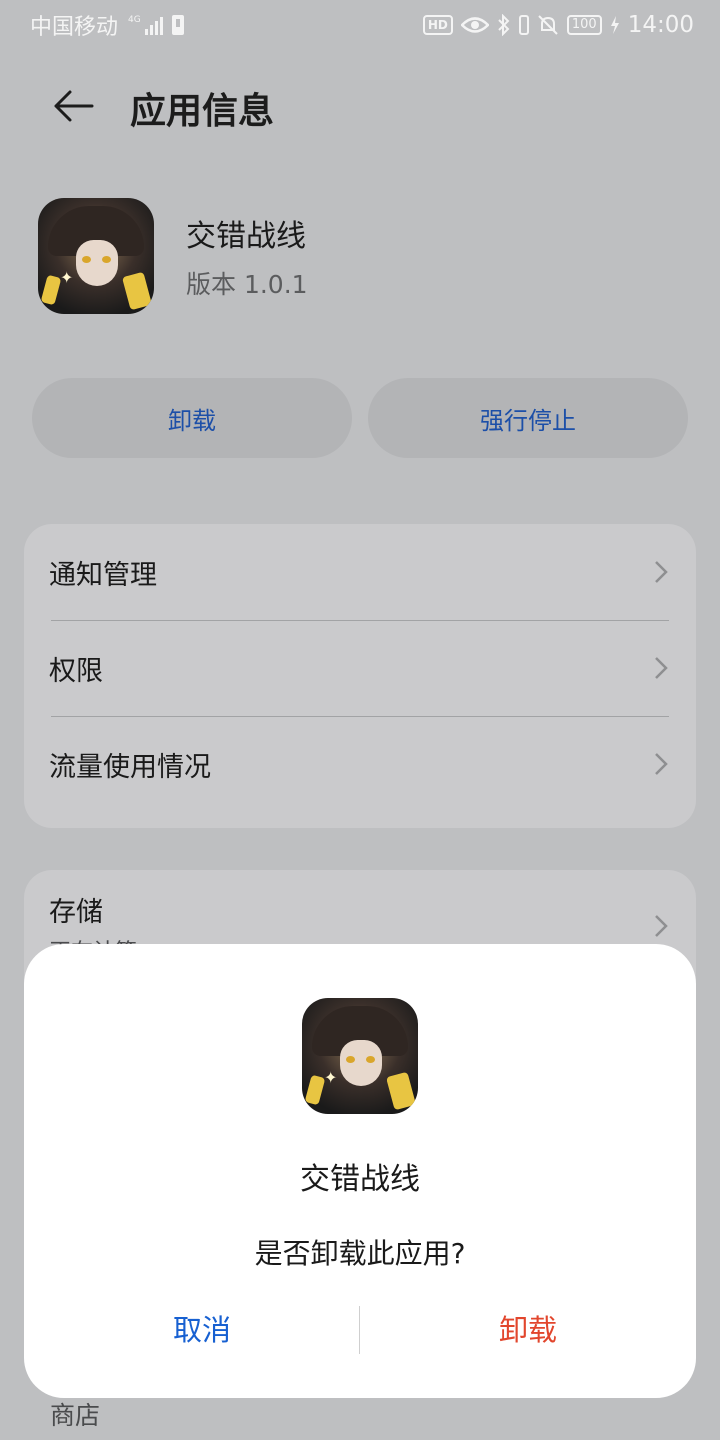 This screenshot has width=720, height=1440. Describe the element at coordinates (76, 912) in the screenshot. I see `storage-title: 存储` at that location.